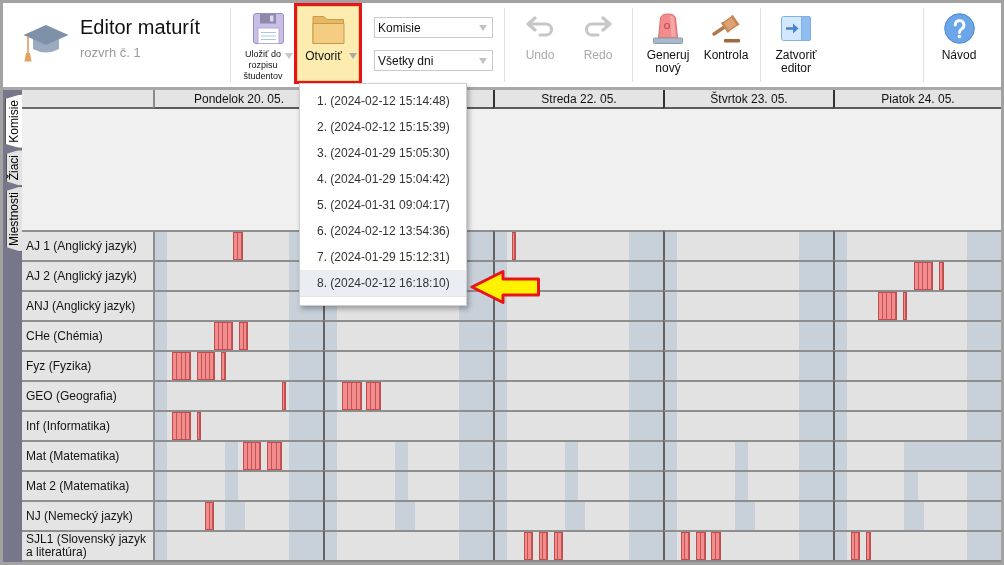 The image size is (1004, 565). I want to click on menu-item: 4. (2024-01-29 15:04:42), so click(383, 179).